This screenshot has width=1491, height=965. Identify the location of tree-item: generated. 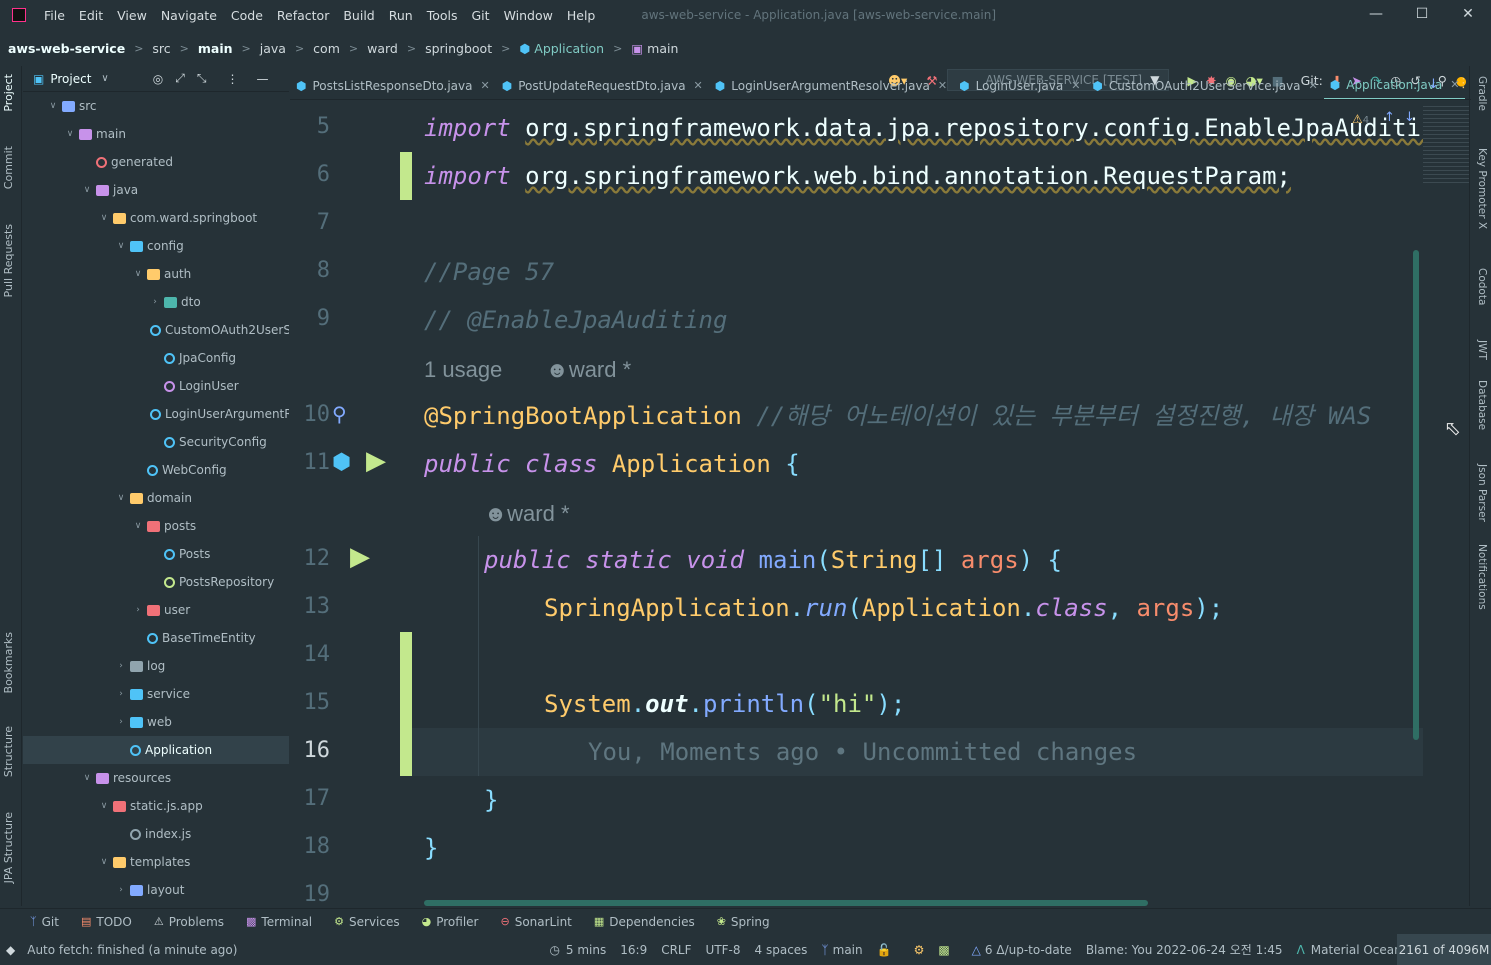
(156, 162).